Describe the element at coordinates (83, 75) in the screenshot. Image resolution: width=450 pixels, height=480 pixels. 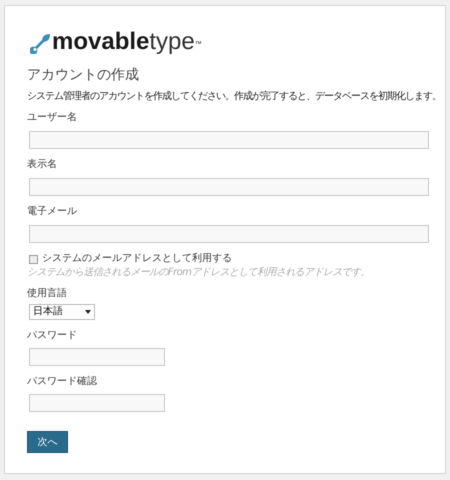
I see `page-title: アカウントの作成` at that location.